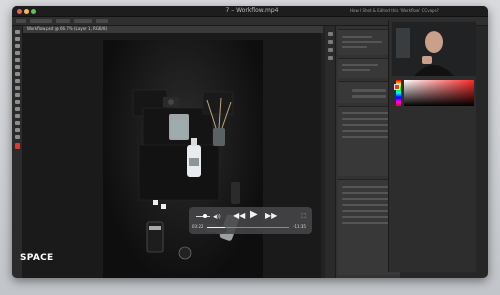 This screenshot has width=500, height=295. I want to click on window-title: 7 – Workflow.mp4, so click(252, 10).